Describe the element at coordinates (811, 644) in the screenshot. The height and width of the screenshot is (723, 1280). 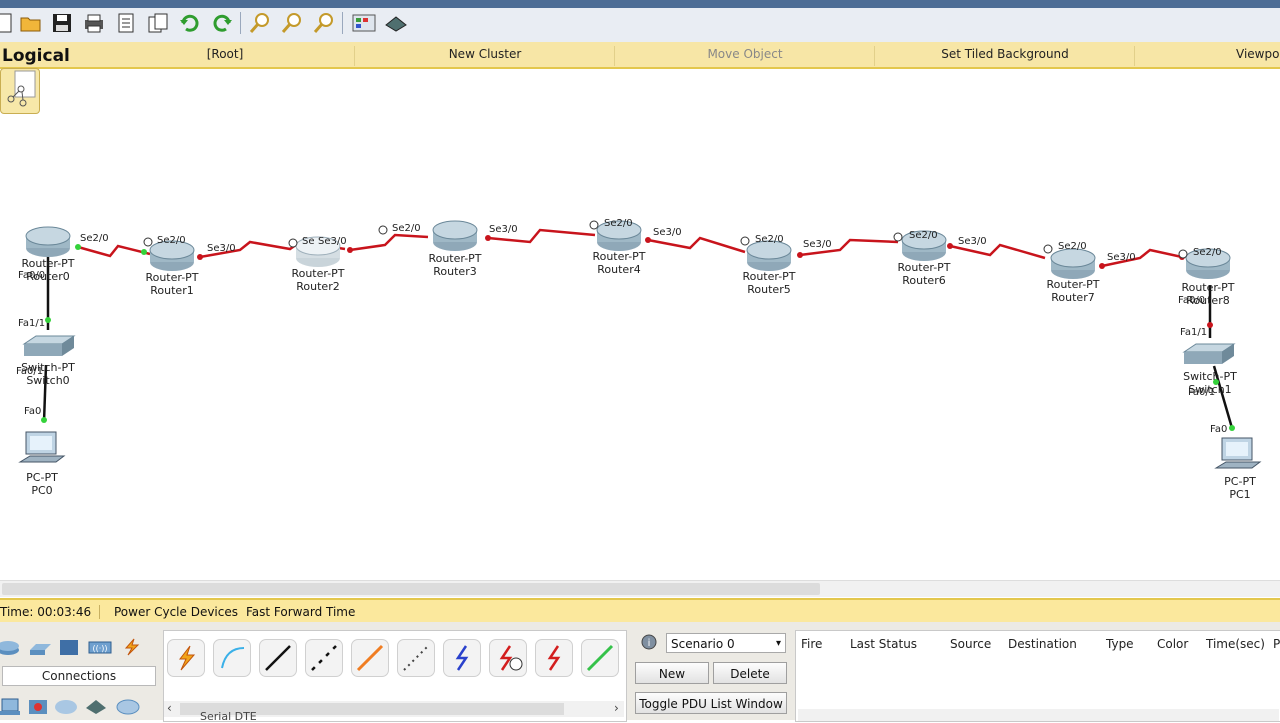
I see `column-fire: Fire` at that location.